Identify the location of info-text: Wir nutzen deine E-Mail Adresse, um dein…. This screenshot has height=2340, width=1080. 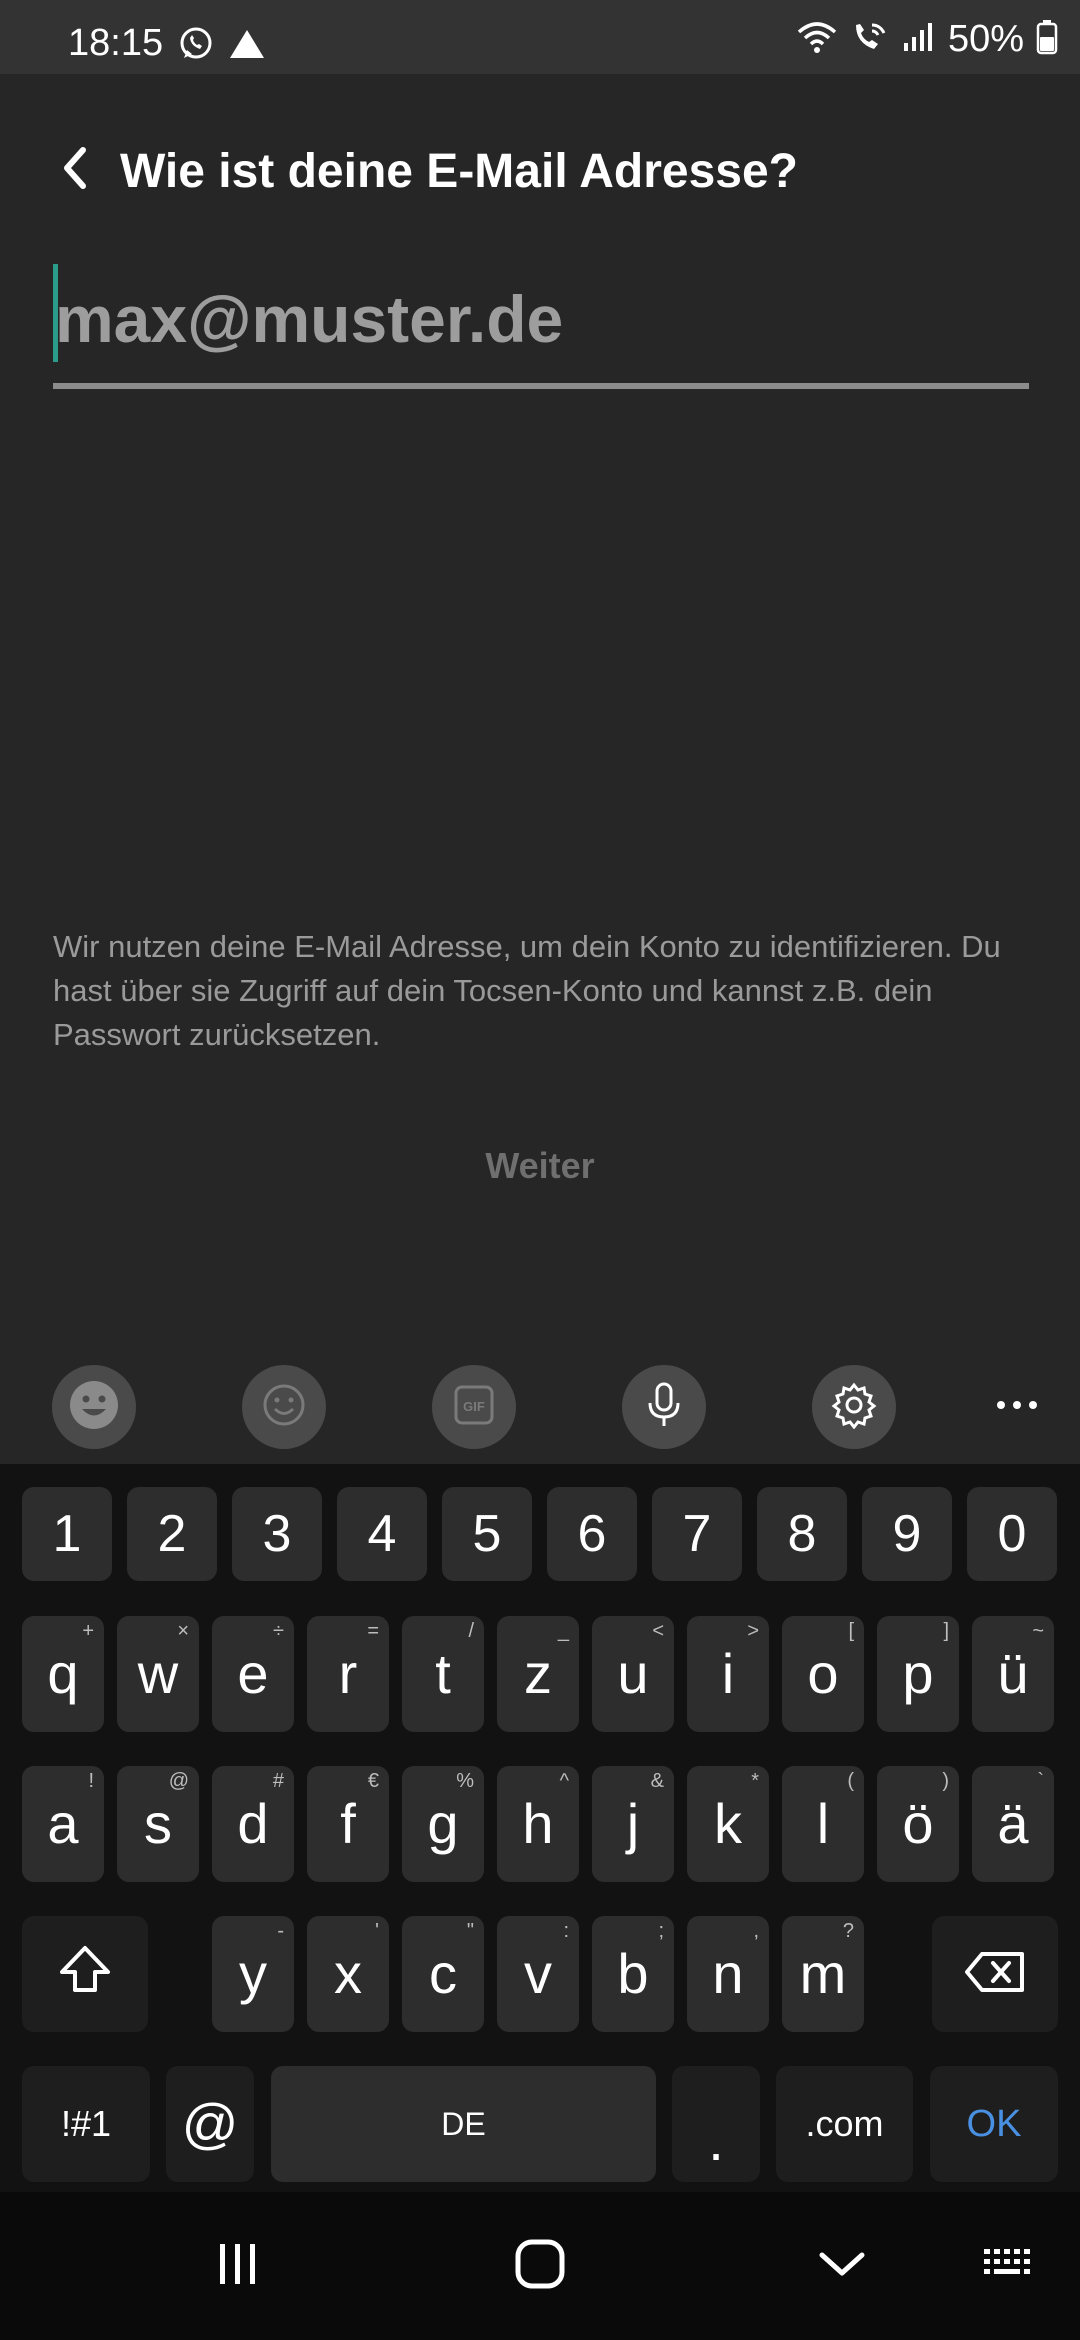
(527, 990).